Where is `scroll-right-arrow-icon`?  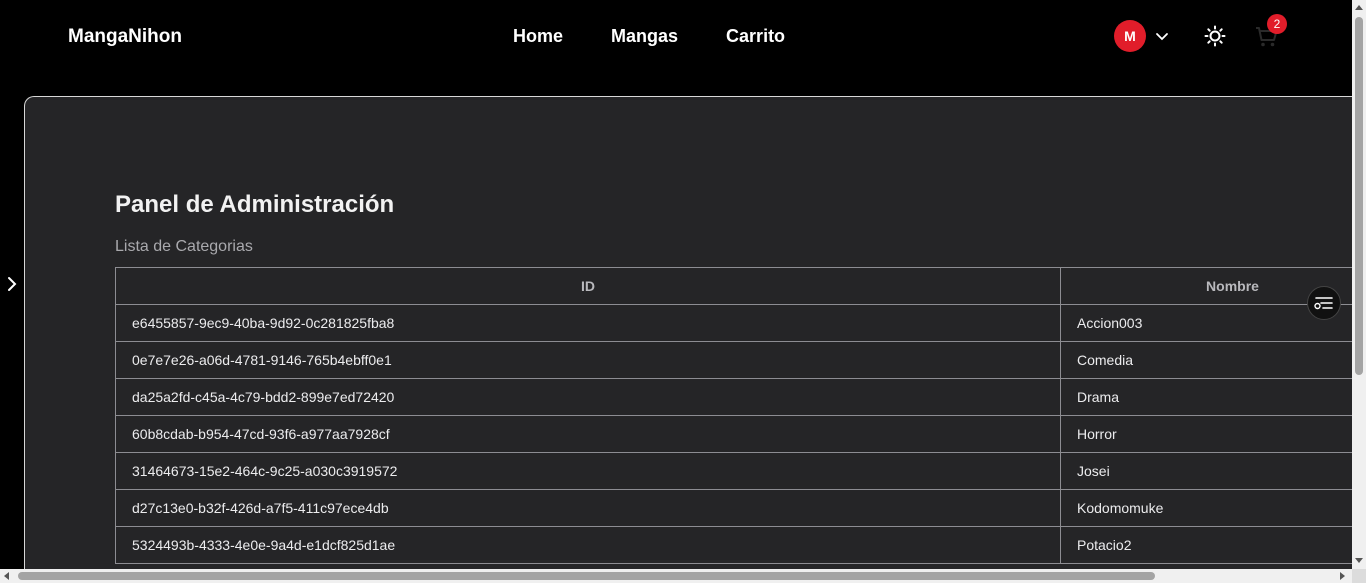 scroll-right-arrow-icon is located at coordinates (1342, 576).